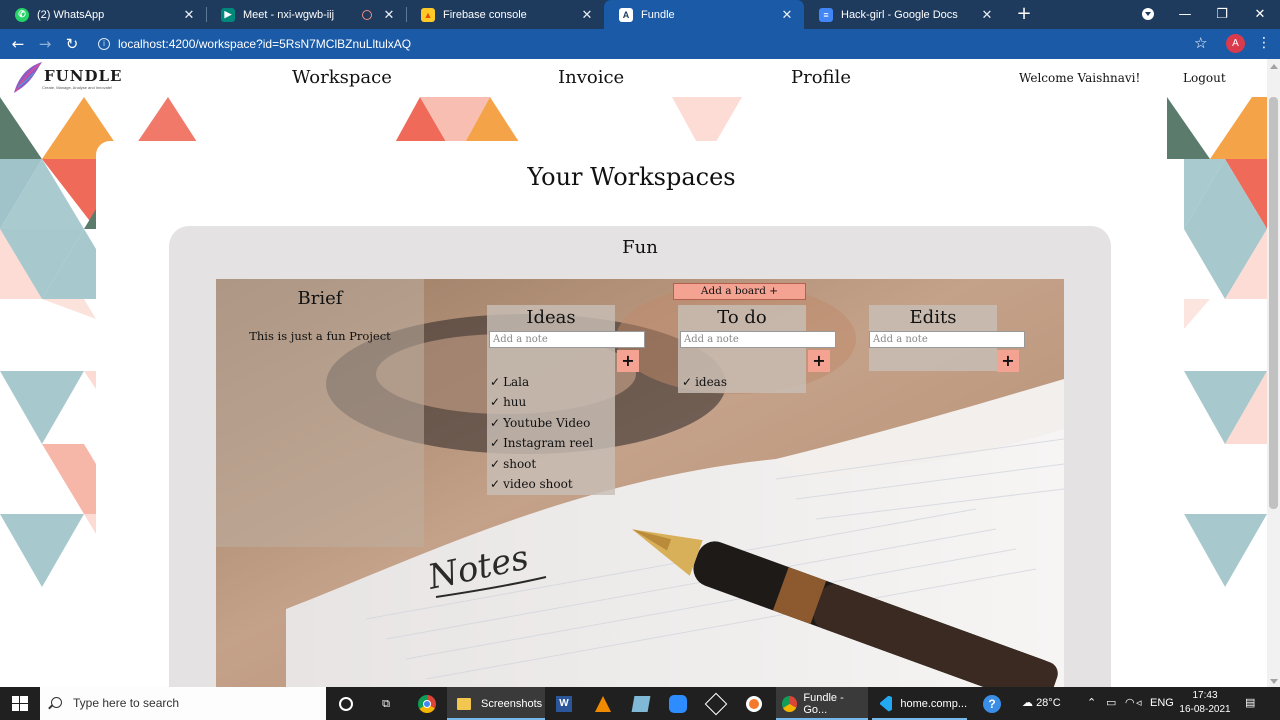 The width and height of the screenshot is (1280, 720). I want to click on tab-fundle: A Fundle ✕, so click(704, 14).